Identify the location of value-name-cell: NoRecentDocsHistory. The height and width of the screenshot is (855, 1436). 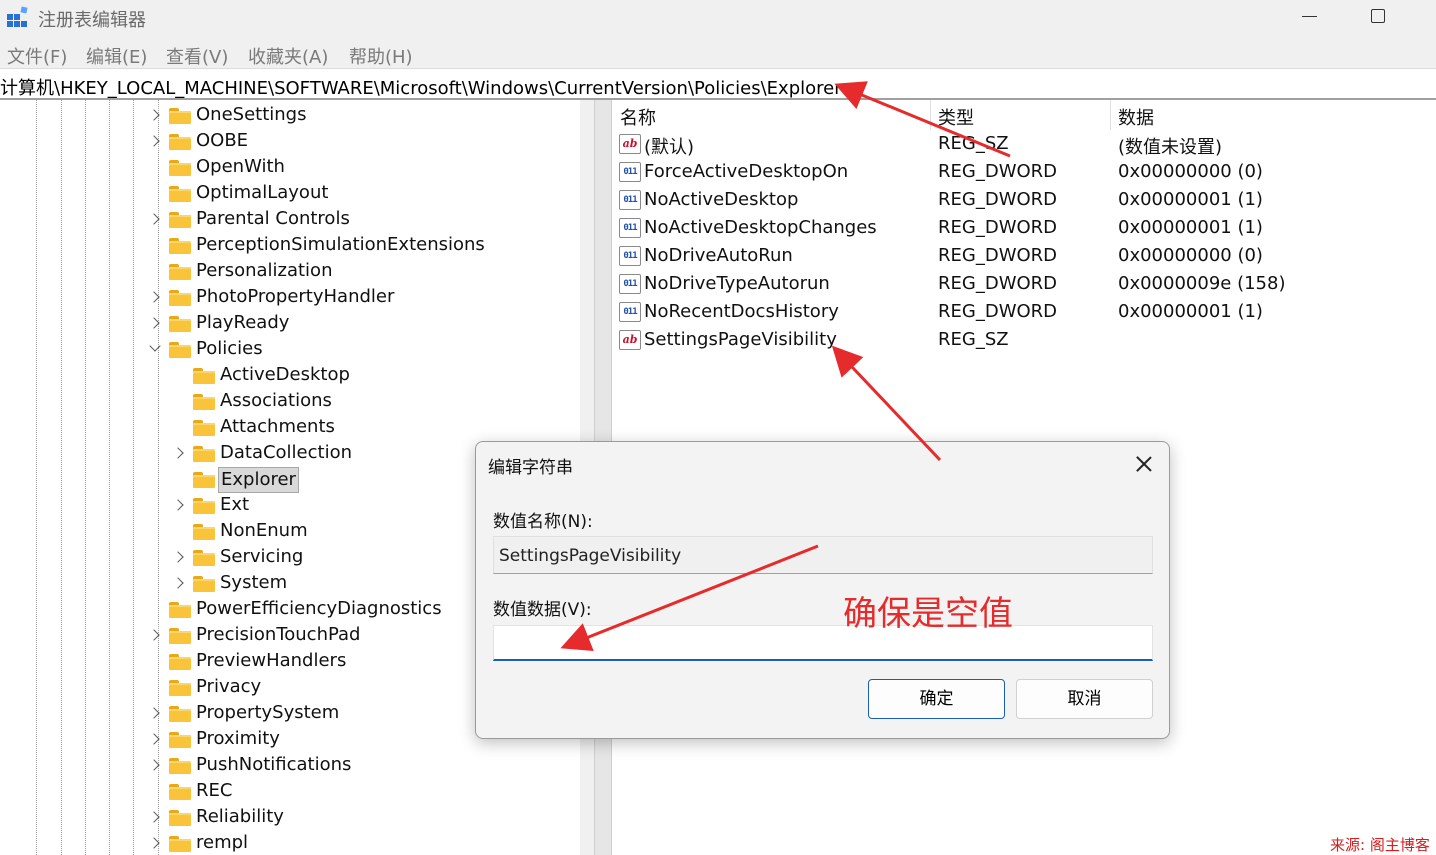
(741, 311).